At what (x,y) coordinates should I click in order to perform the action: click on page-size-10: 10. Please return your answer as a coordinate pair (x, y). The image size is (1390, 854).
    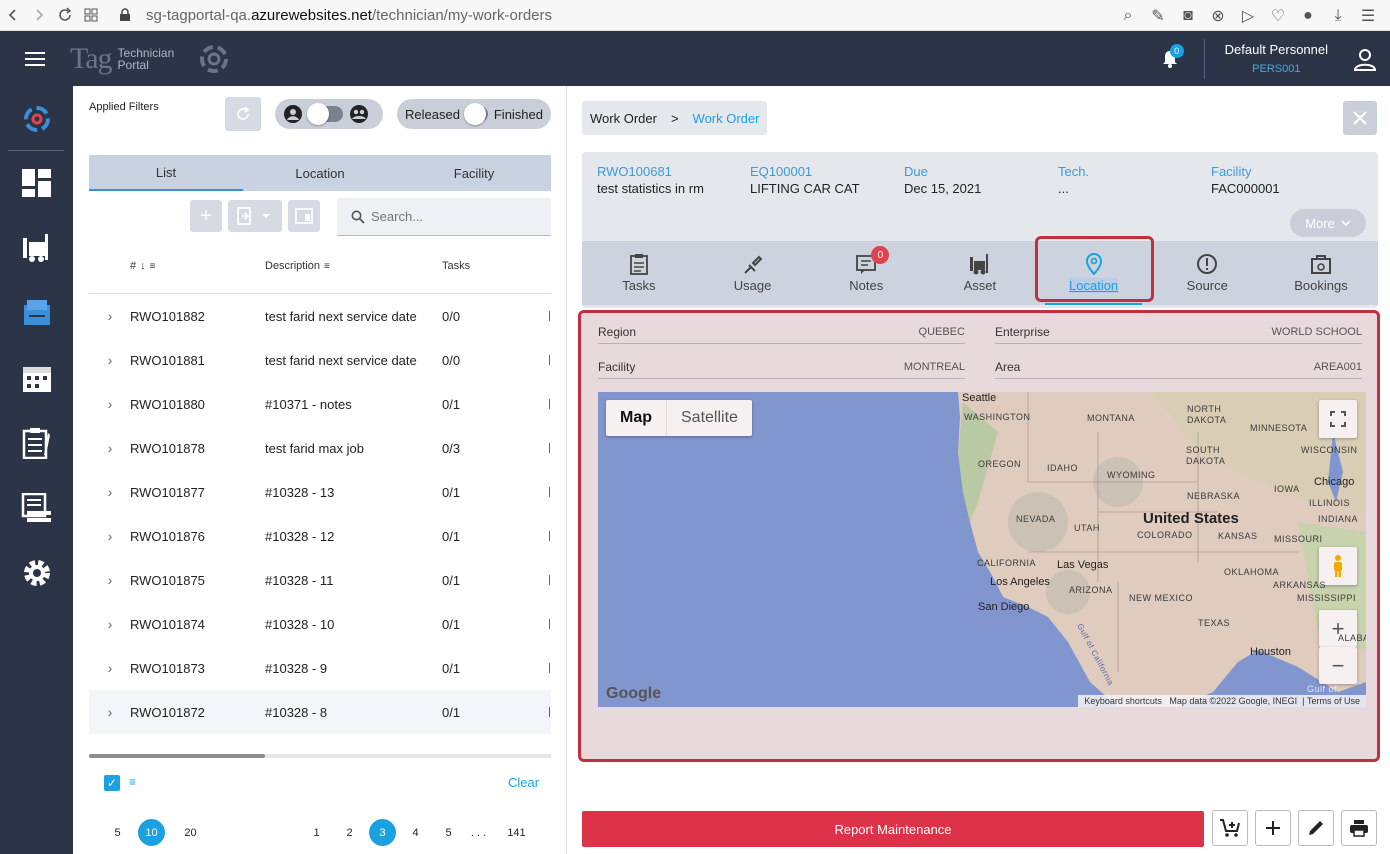
    Looking at the image, I should click on (151, 832).